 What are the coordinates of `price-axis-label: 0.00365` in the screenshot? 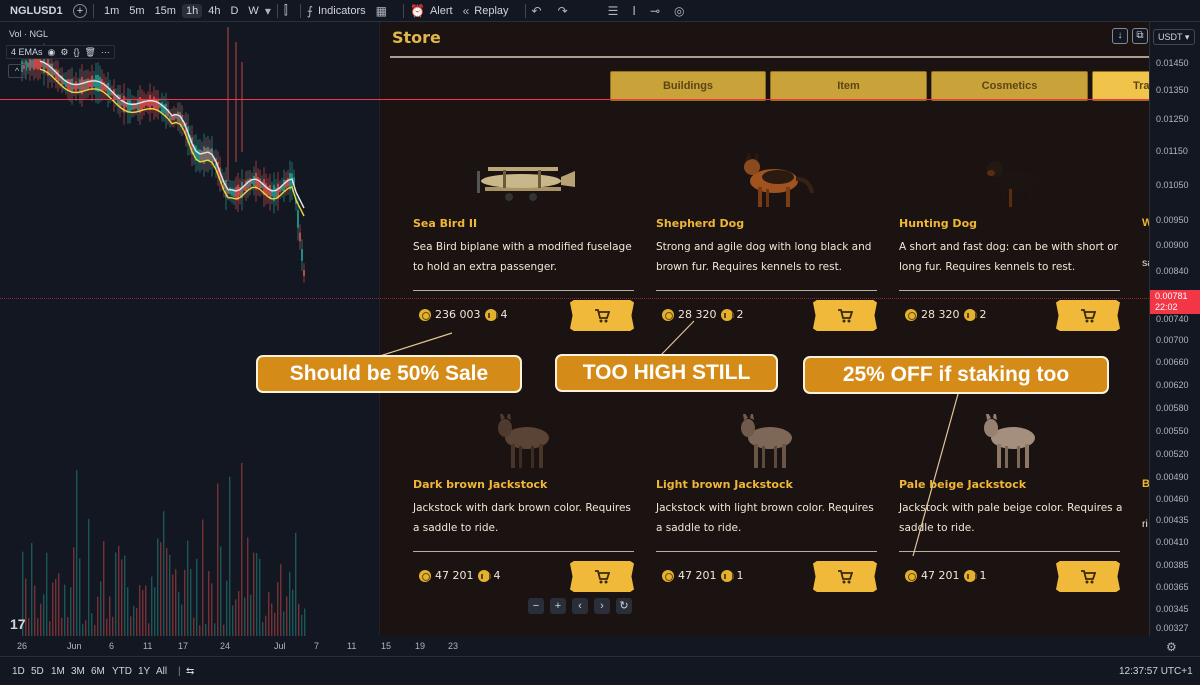 It's located at (1172, 587).